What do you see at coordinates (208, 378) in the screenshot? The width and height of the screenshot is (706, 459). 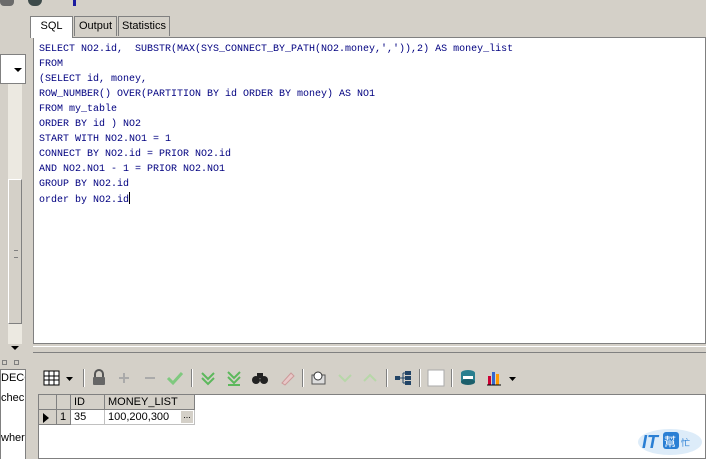 I see `fetch-next-icon` at bounding box center [208, 378].